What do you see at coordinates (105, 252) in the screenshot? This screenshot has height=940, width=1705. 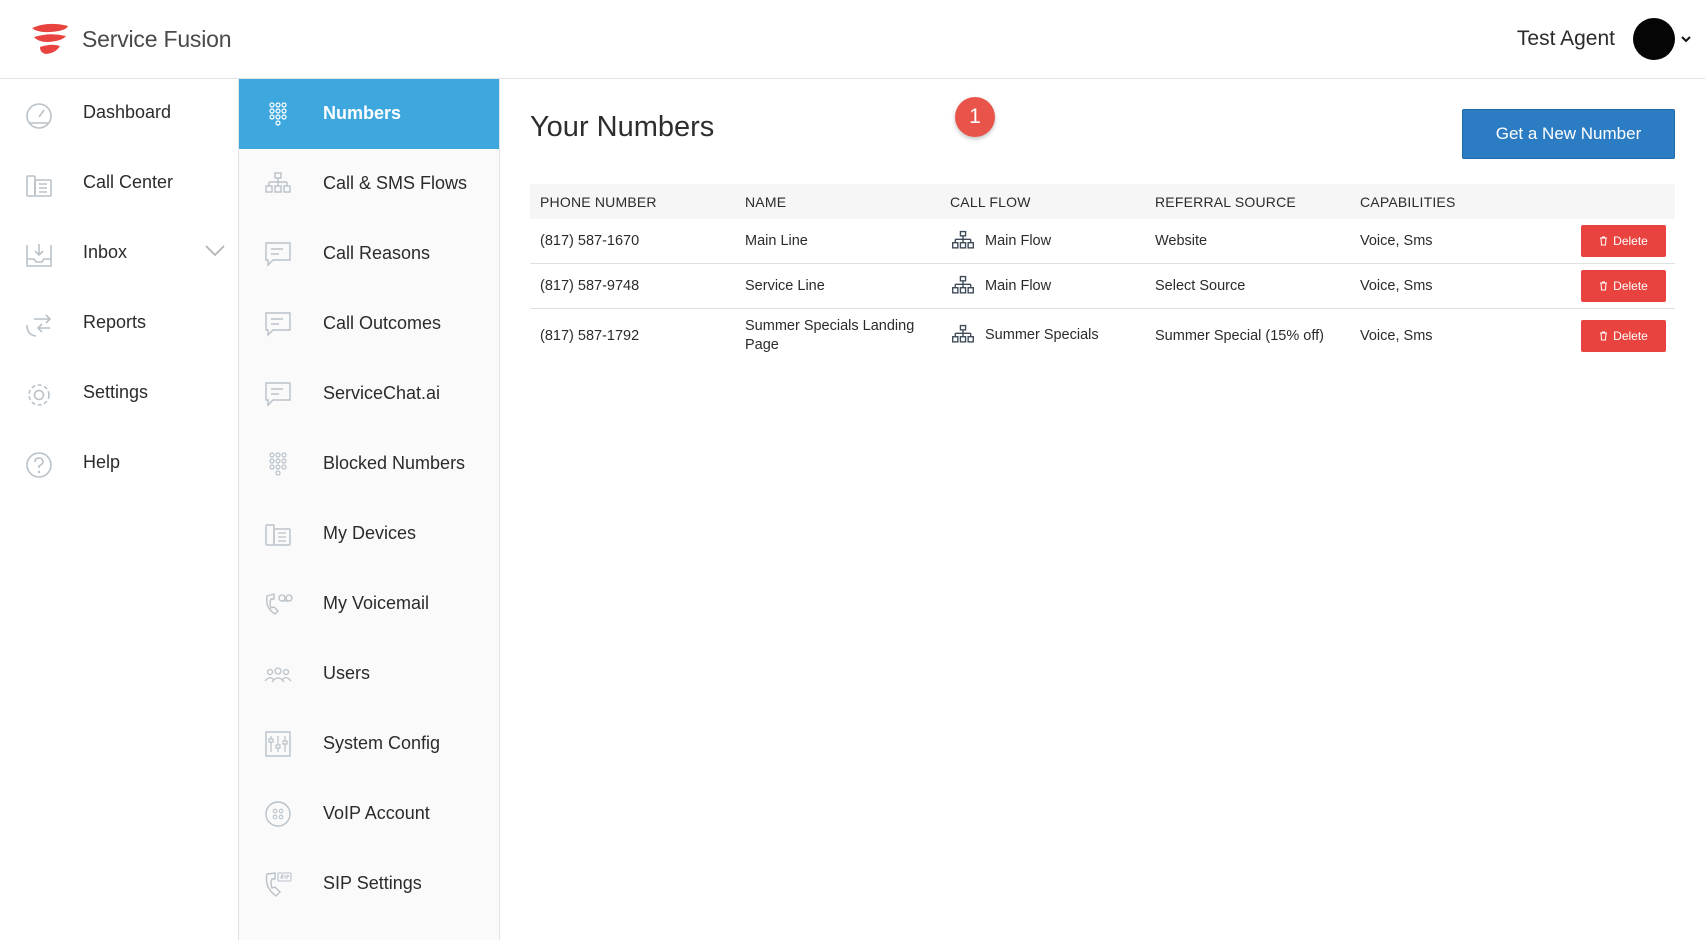 I see `sidebar-item-label: Inbox` at bounding box center [105, 252].